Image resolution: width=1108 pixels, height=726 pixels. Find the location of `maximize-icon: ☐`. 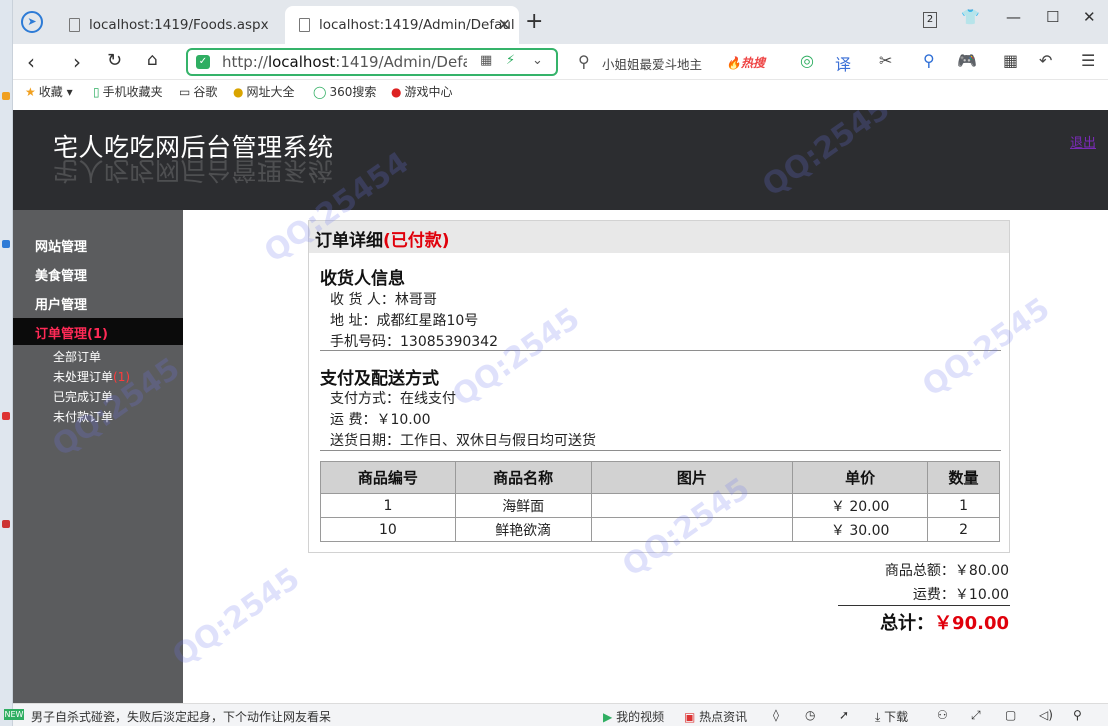

maximize-icon: ☐ is located at coordinates (1052, 17).